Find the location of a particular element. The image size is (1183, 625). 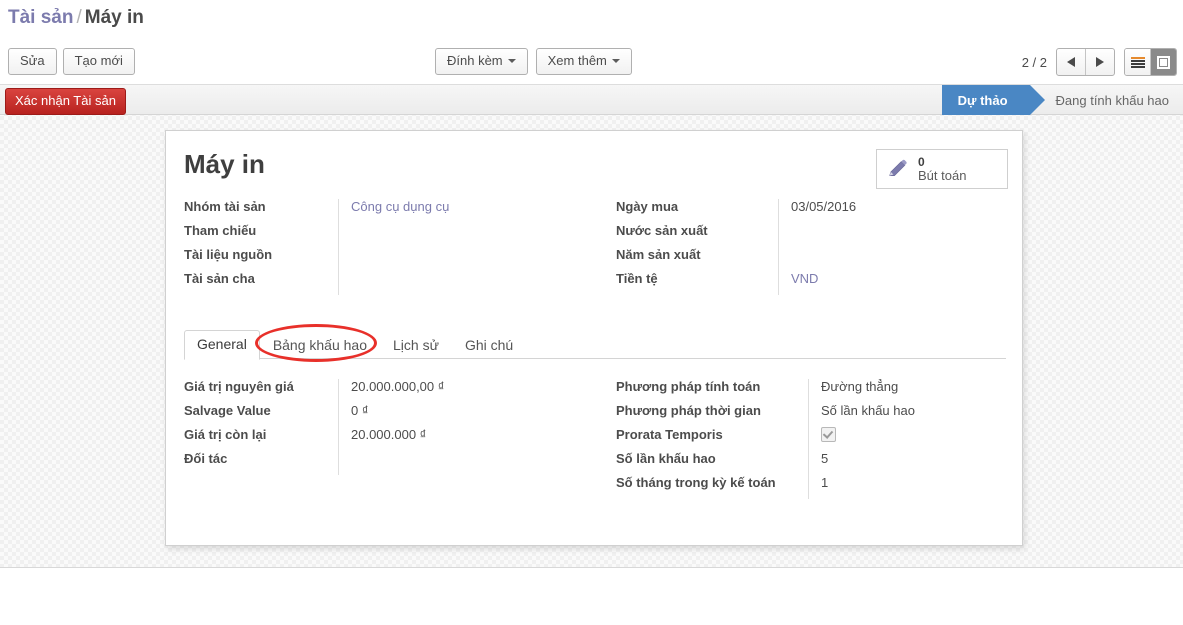

tab-history: Lịch sử is located at coordinates (416, 345).